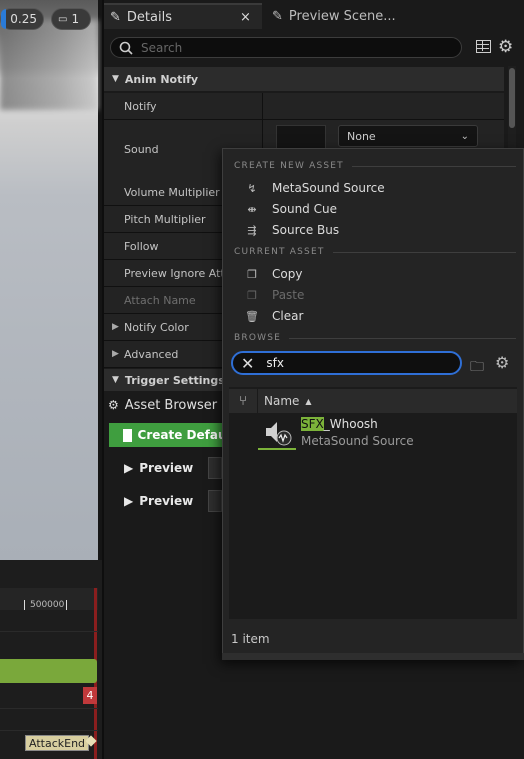 This screenshot has width=524, height=759. I want to click on prop-label: Follow, so click(141, 246).